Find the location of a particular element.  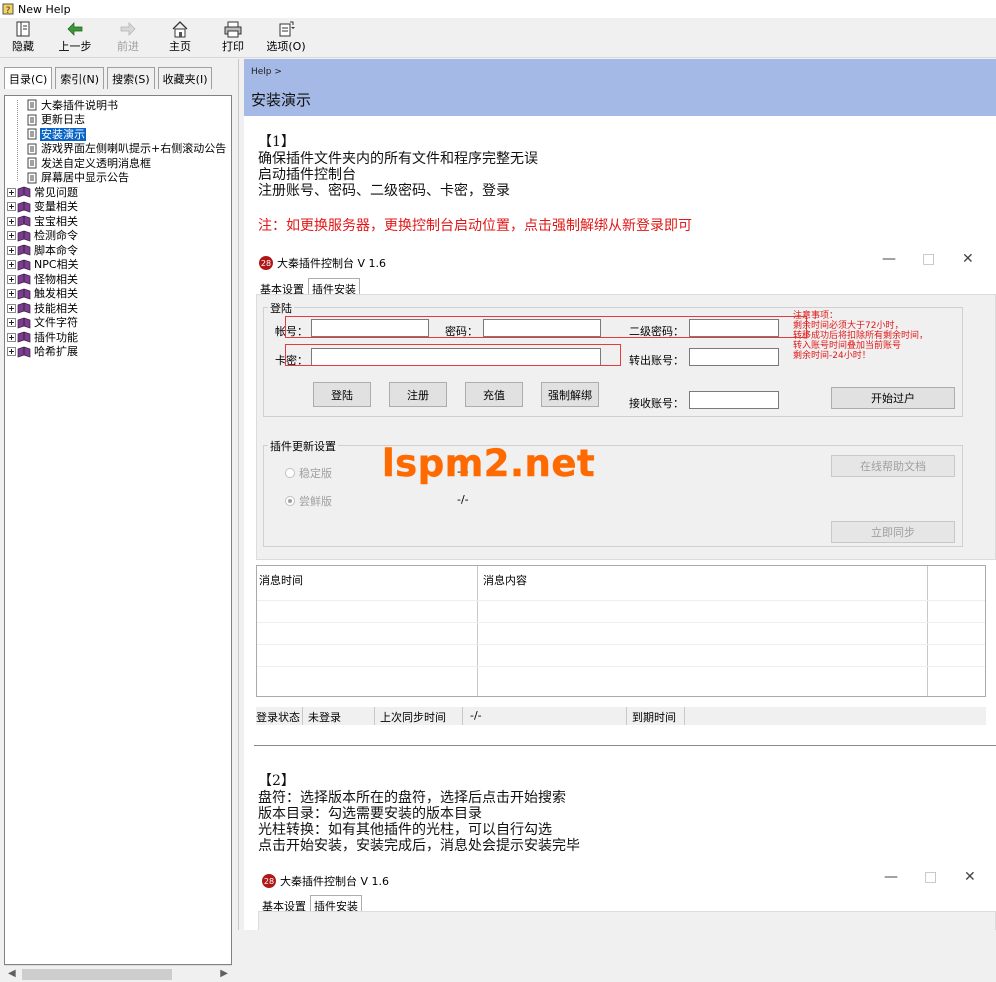

tab-favorites: 收藏夹(I) is located at coordinates (185, 78).